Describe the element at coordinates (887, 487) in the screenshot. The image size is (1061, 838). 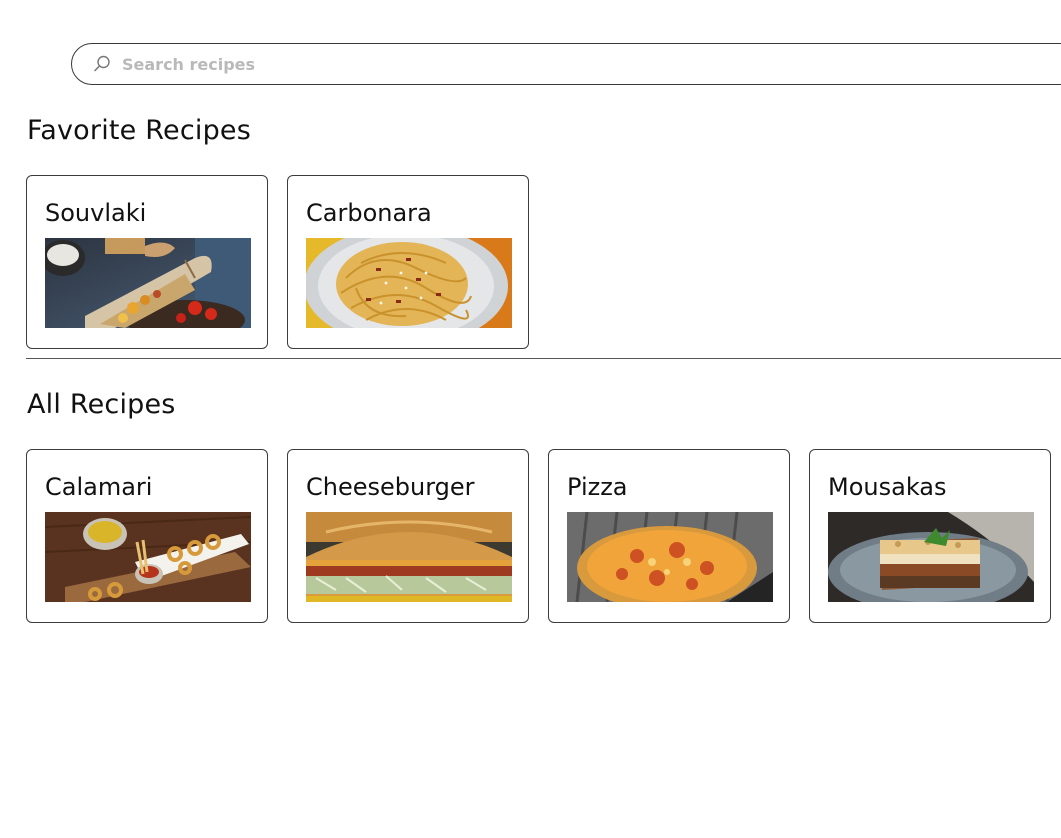
I see `recipe-name: Mousakas` at that location.